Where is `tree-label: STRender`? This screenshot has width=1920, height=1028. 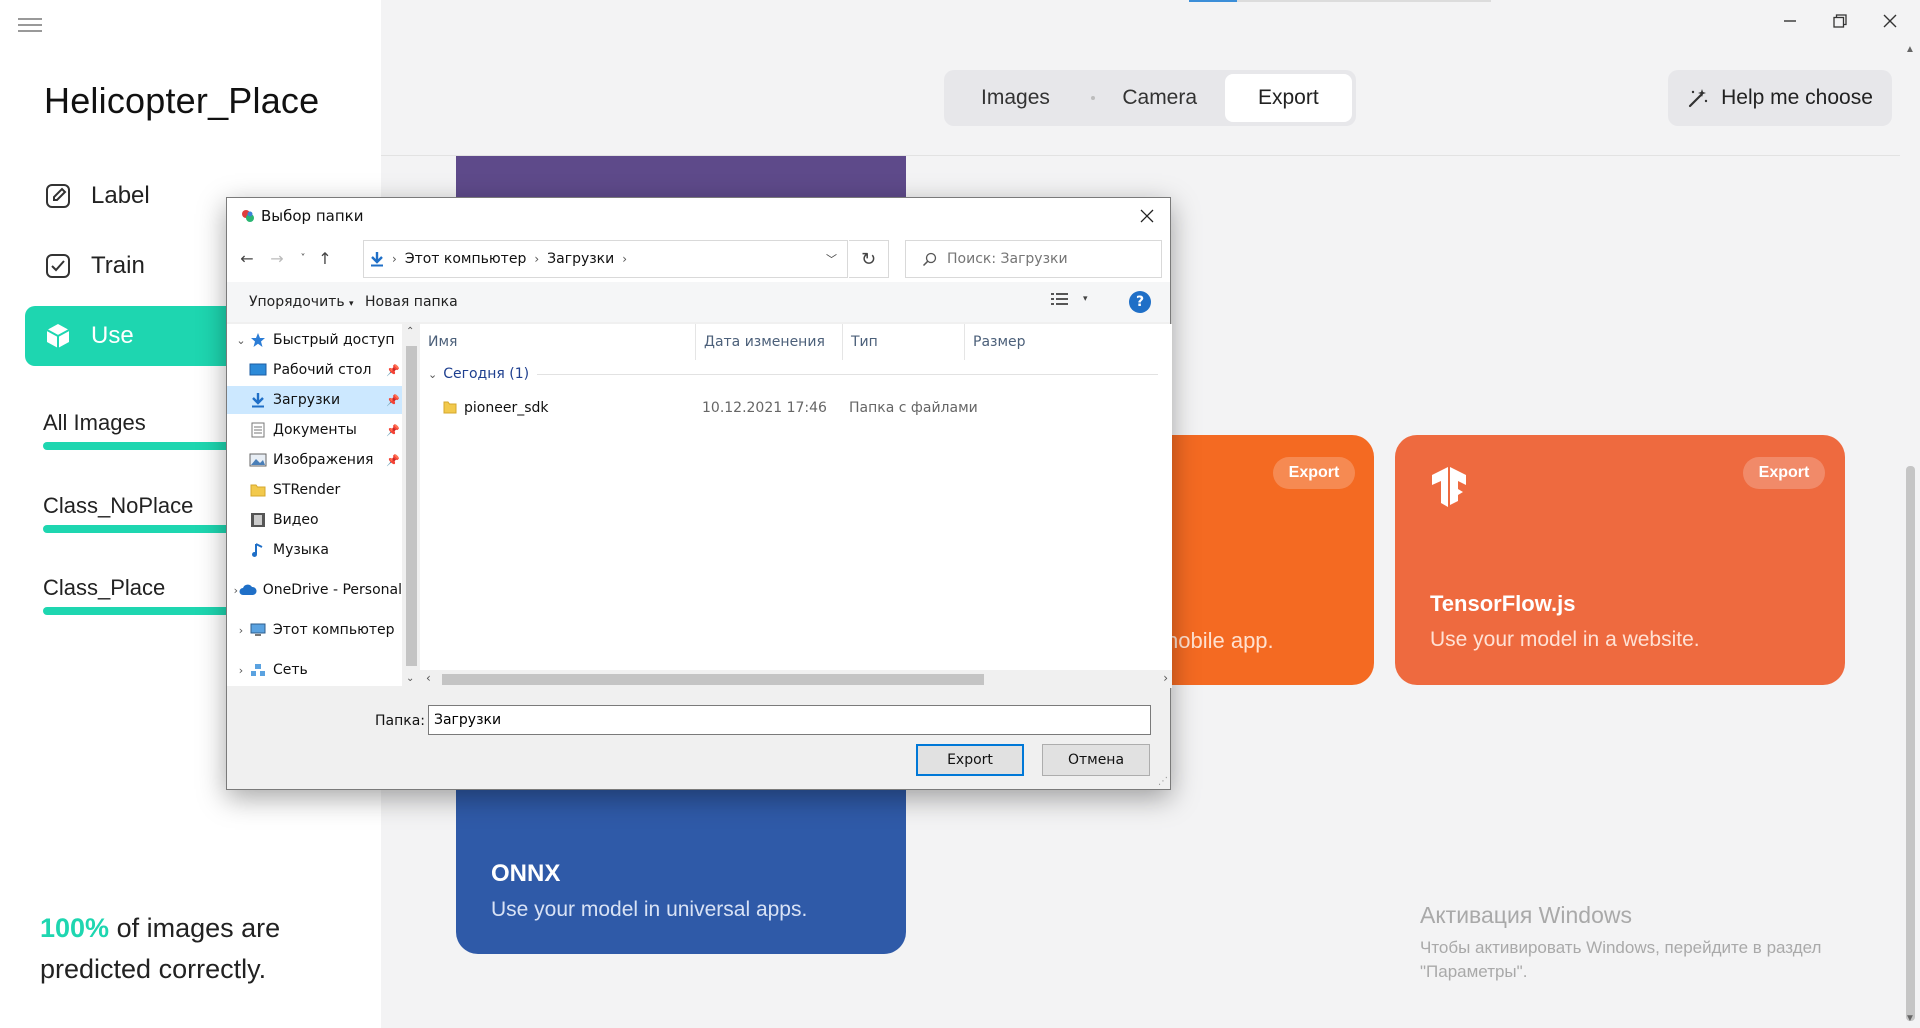
tree-label: STRender is located at coordinates (307, 490).